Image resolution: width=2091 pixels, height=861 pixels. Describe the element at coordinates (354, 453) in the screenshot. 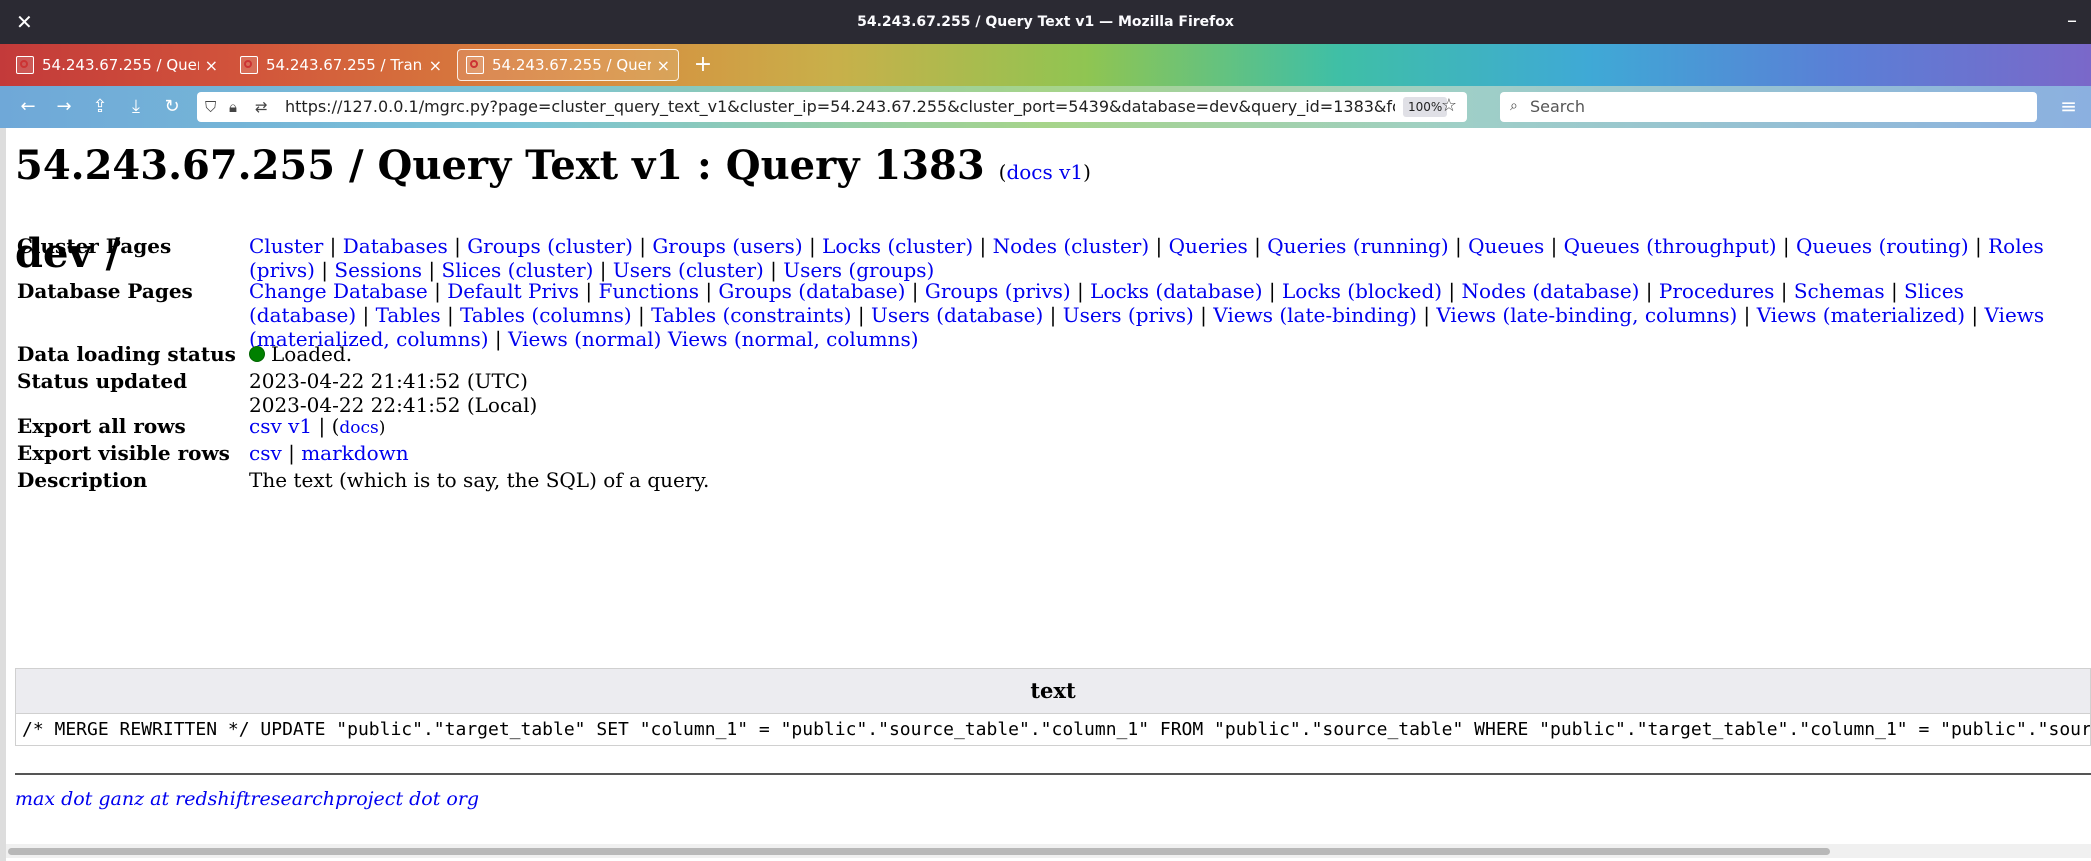

I see `export-markdown-link: markdown` at that location.